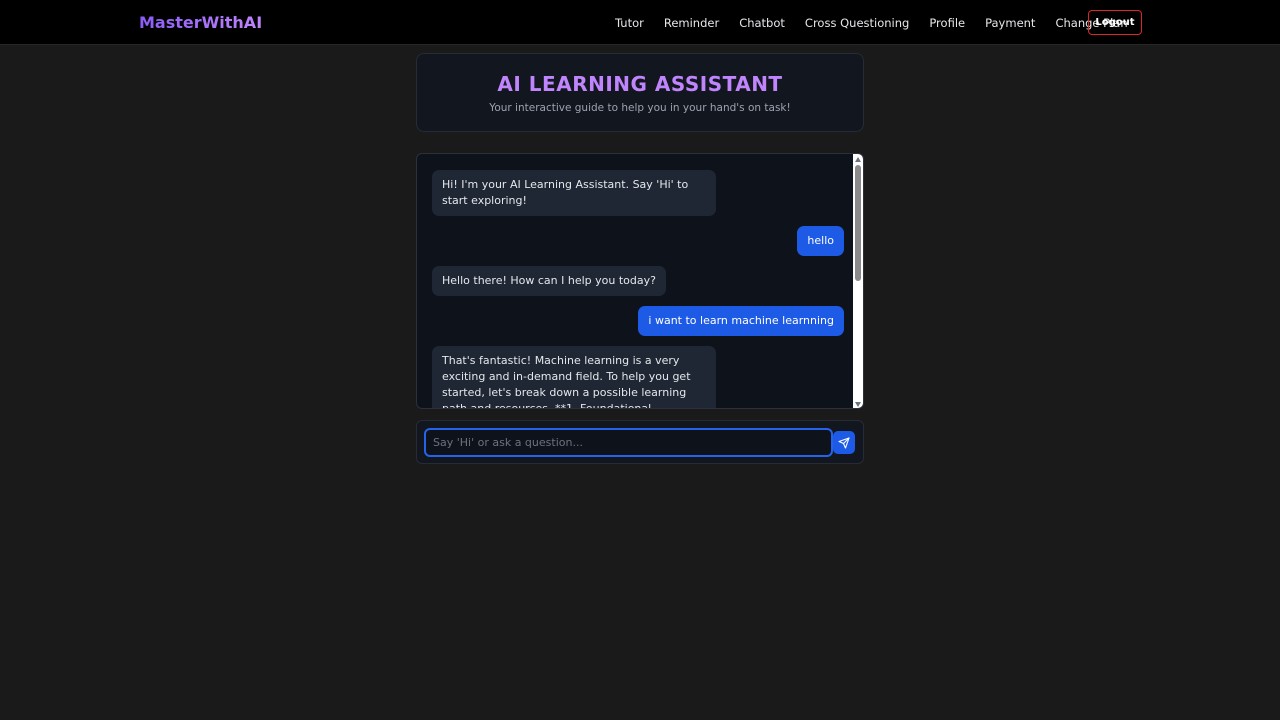 The height and width of the screenshot is (720, 1280). What do you see at coordinates (947, 23) in the screenshot?
I see `nav-link-profile: Profile` at bounding box center [947, 23].